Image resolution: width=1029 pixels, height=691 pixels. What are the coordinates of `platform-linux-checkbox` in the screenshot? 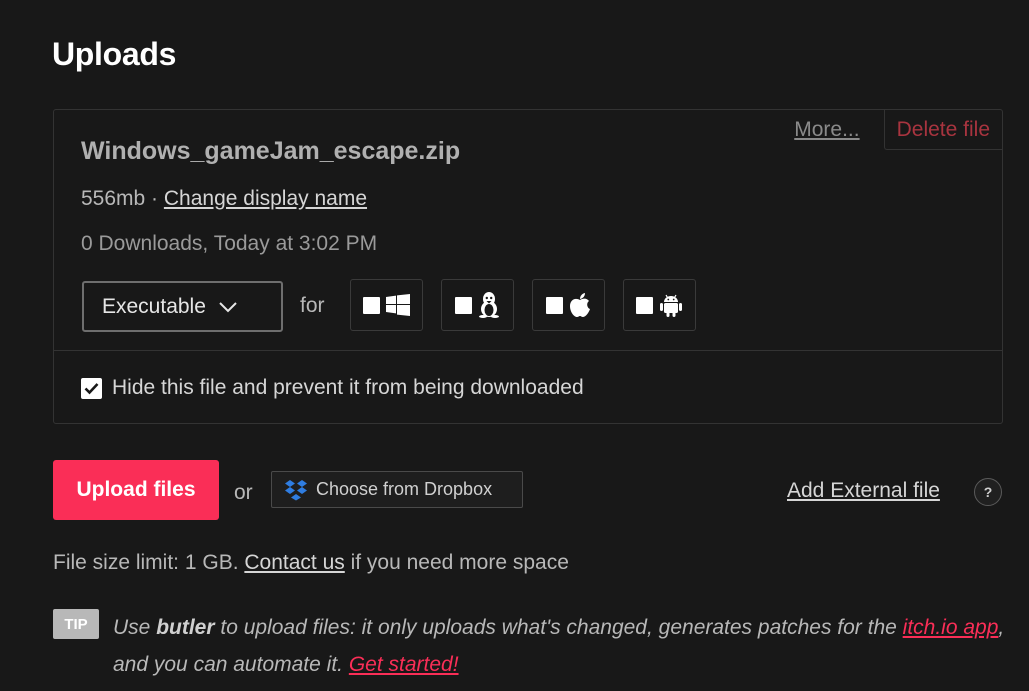 It's located at (463, 305).